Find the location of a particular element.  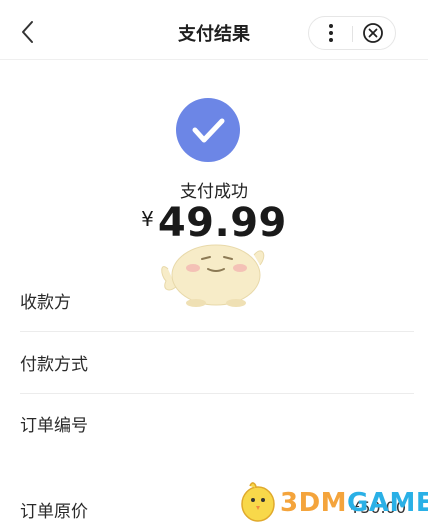

detail-row-order-number: 订单编号 is located at coordinates (214, 424).